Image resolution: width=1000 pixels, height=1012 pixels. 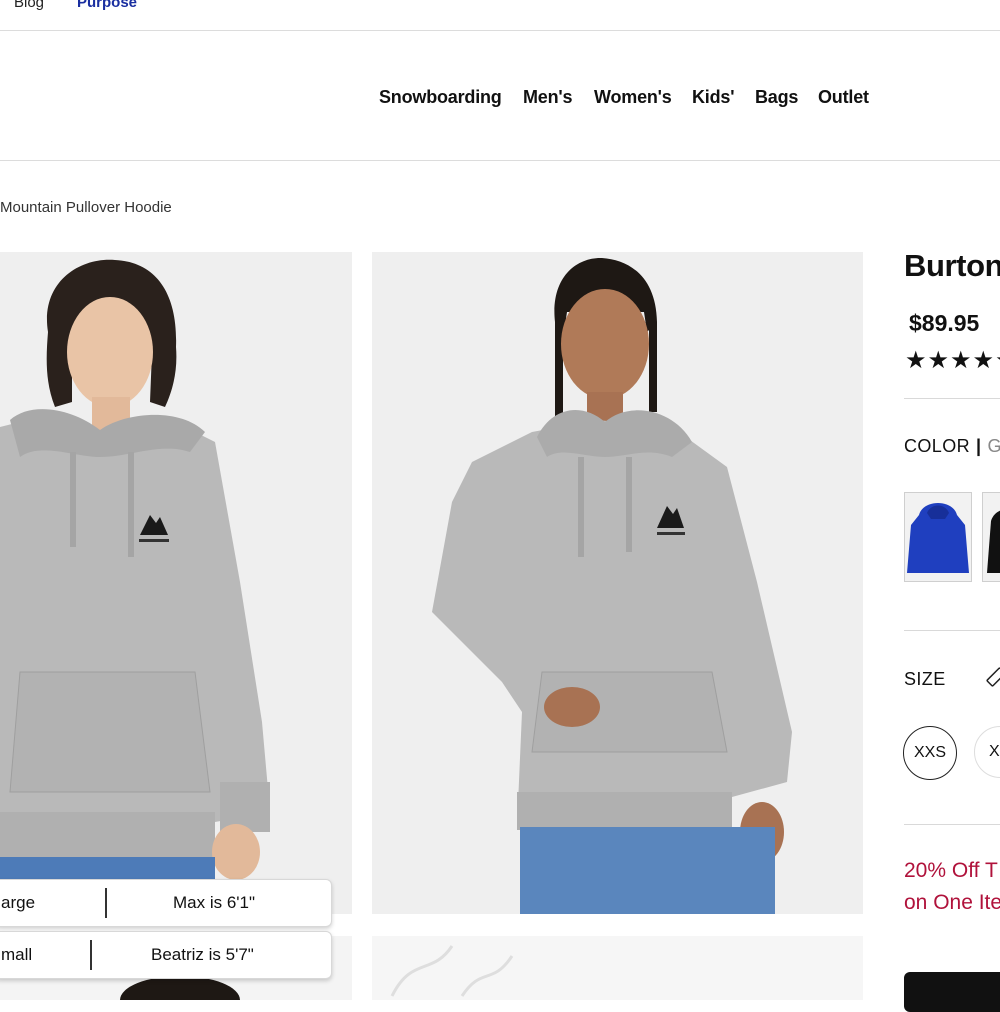 What do you see at coordinates (29, 5) in the screenshot?
I see `blog-link: Blog` at bounding box center [29, 5].